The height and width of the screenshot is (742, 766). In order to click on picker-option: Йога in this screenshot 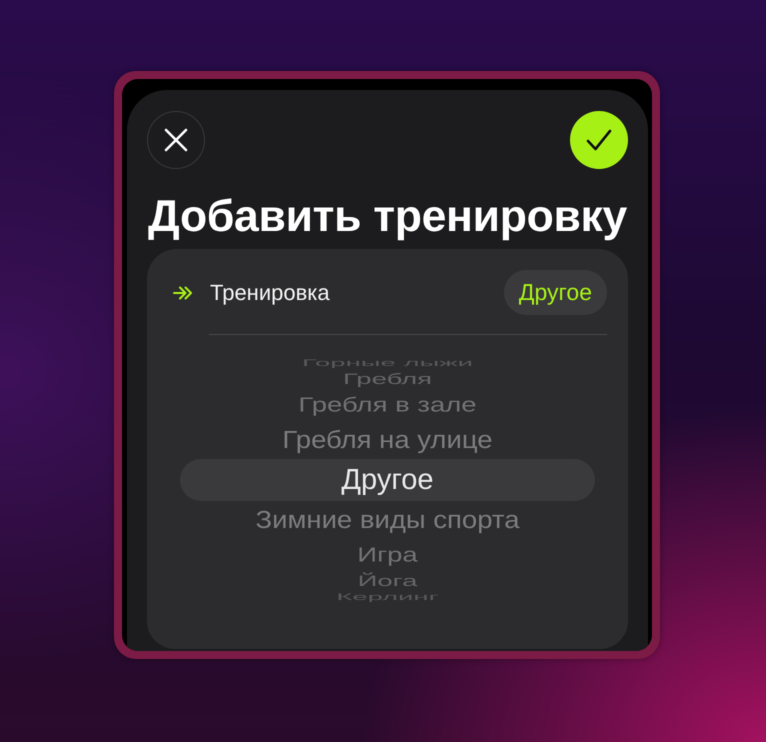, I will do `click(387, 581)`.